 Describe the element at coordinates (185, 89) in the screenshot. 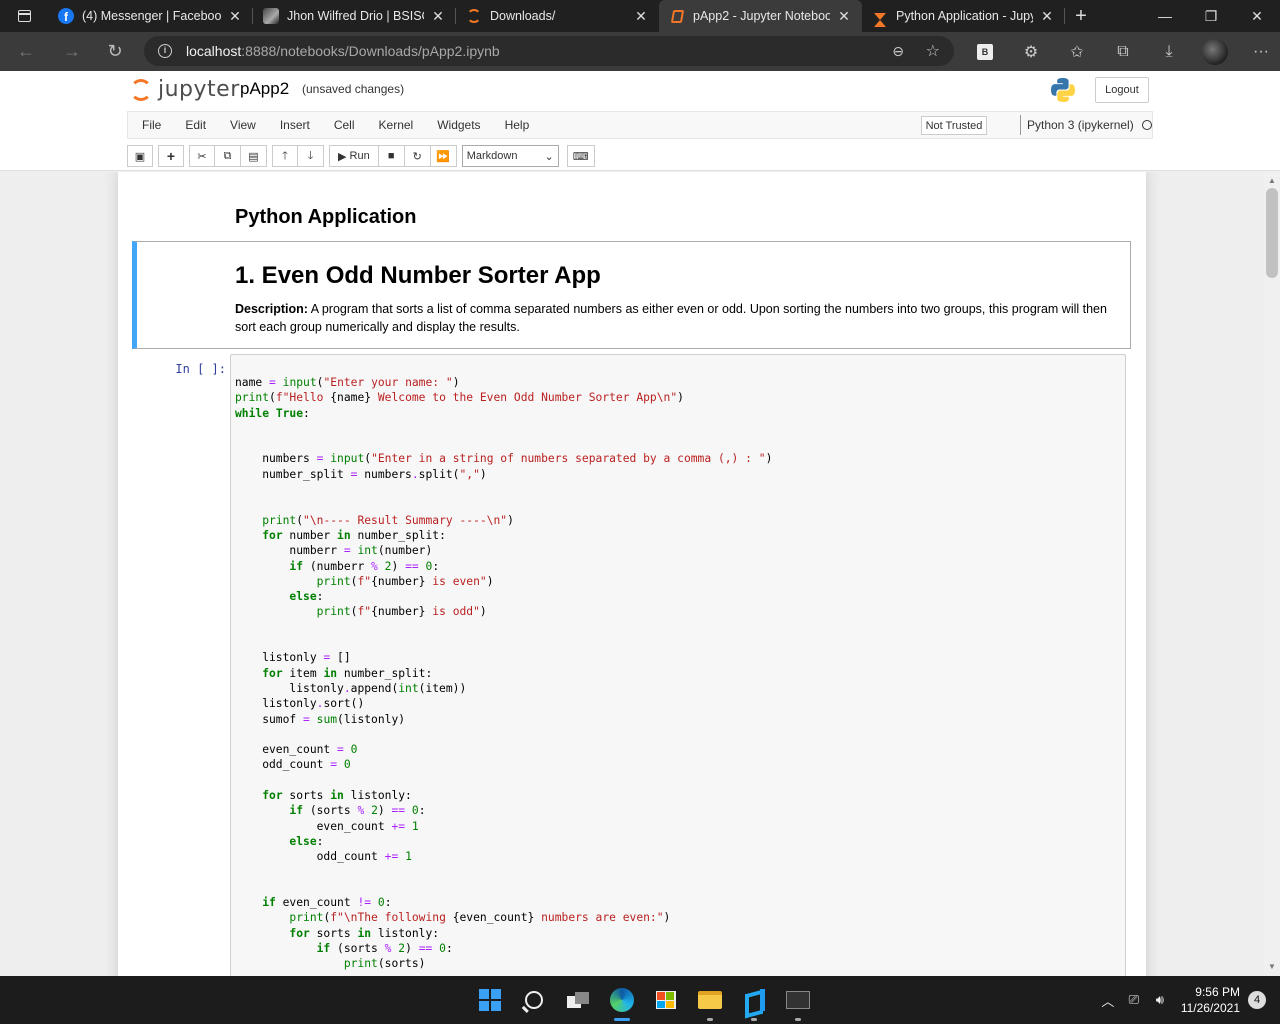

I see `jupyter-logo: jupyter` at that location.